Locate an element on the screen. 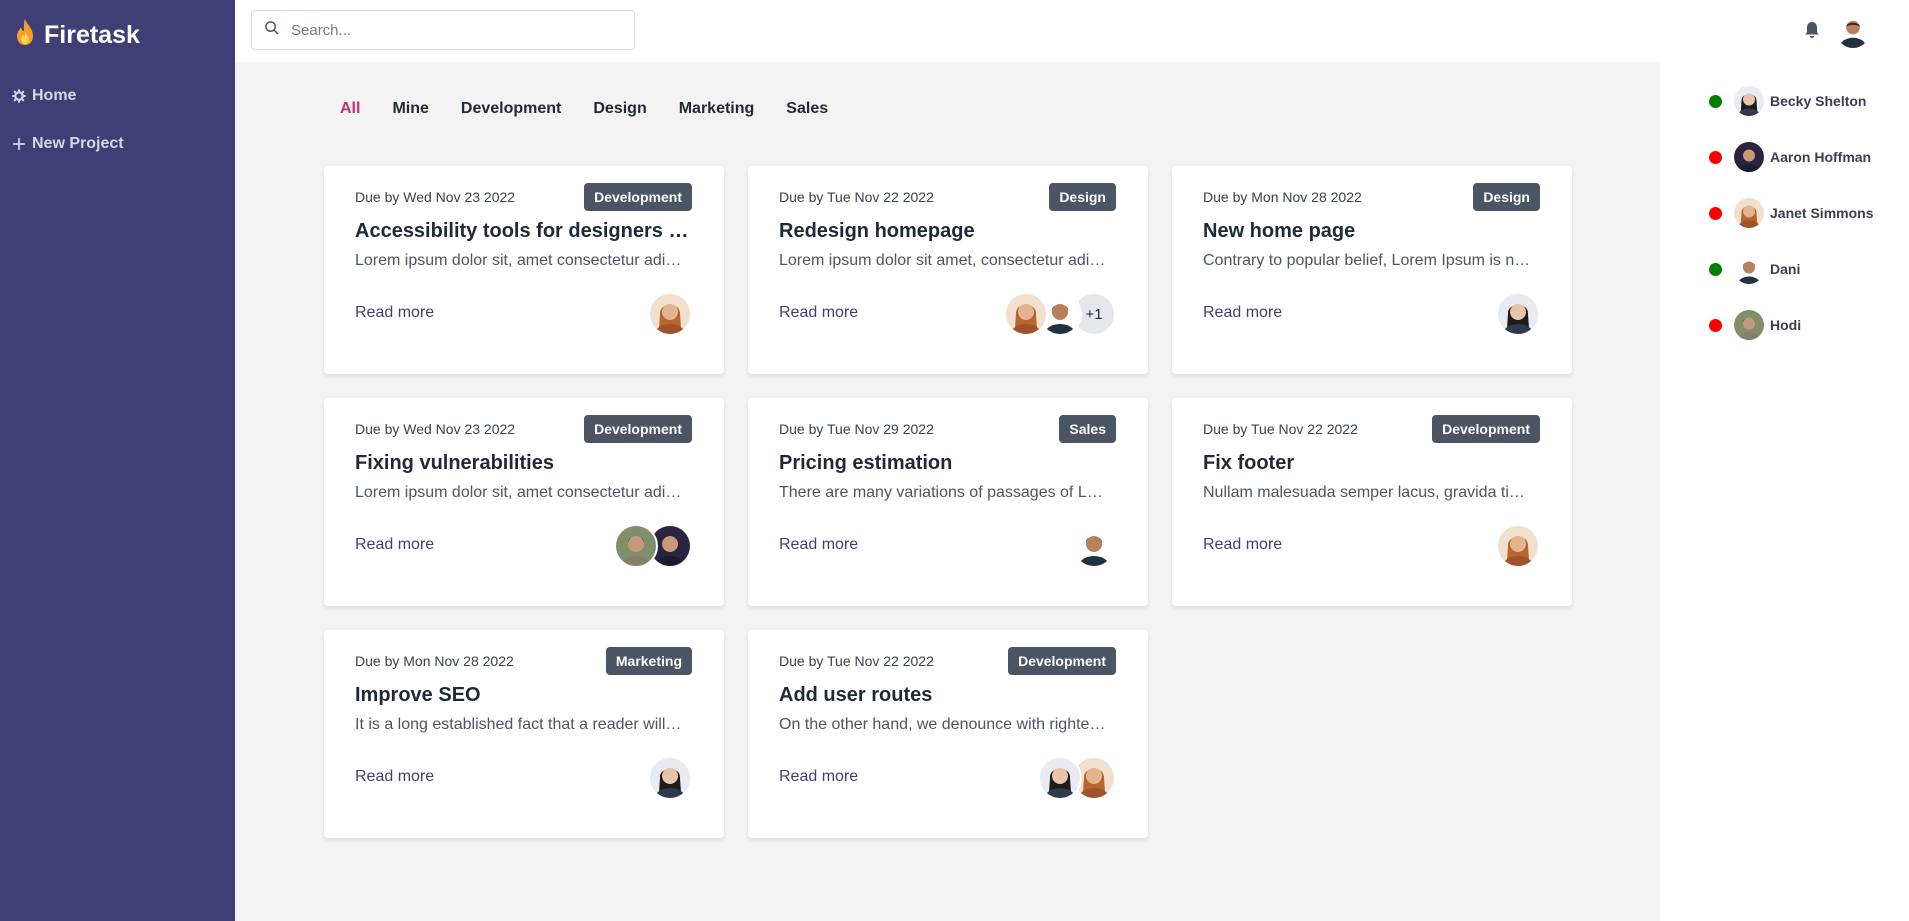  filter-tab-mine: Mine is located at coordinates (410, 109).